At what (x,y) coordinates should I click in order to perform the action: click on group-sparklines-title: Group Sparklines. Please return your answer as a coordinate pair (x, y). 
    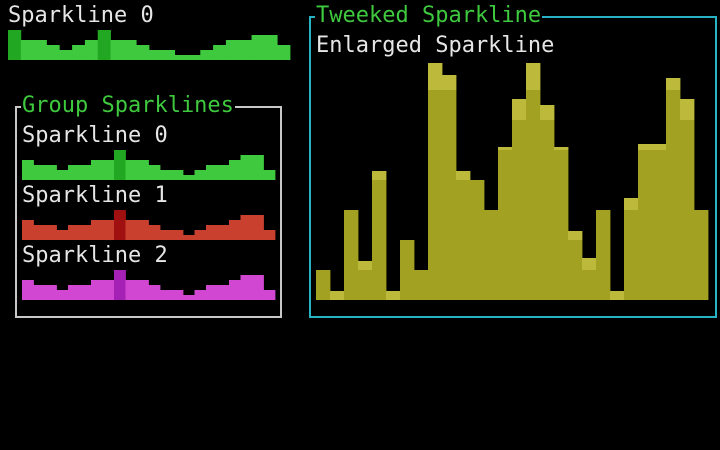
    Looking at the image, I should click on (128, 106).